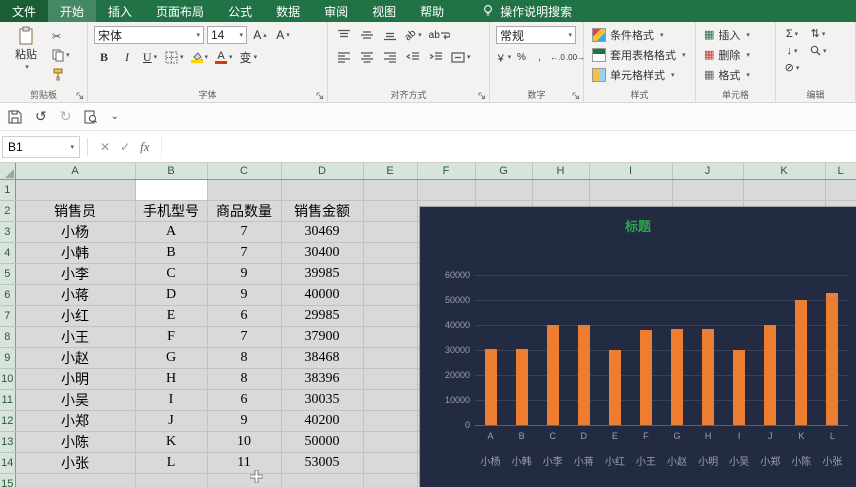 This screenshot has height=487, width=856. I want to click on bar-D, so click(583, 375).